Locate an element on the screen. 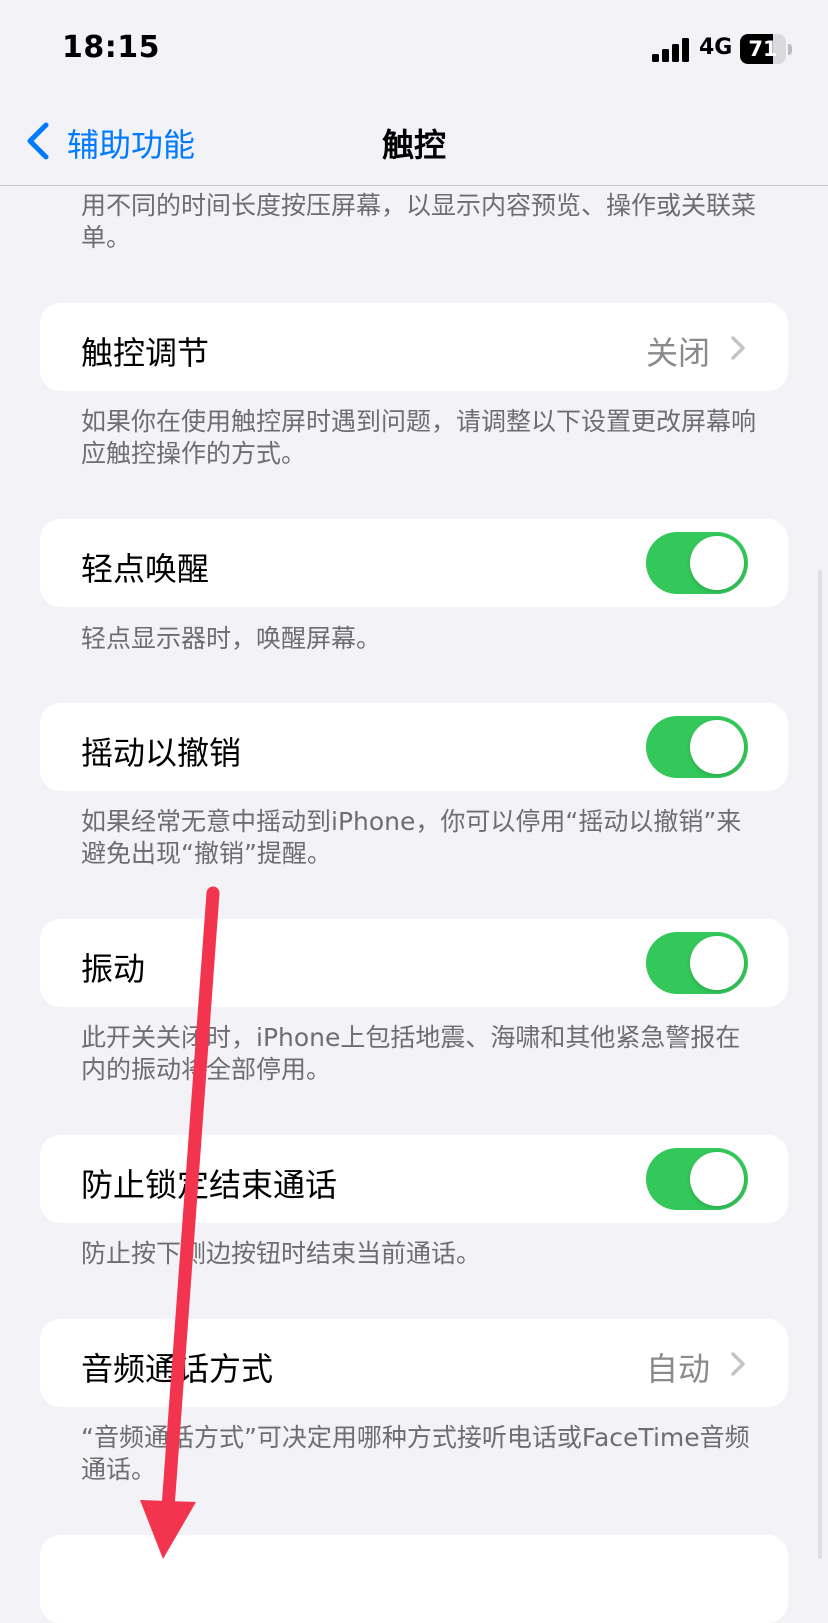 This screenshot has height=1623, width=828. call-audio-routing-label: 音频通话方式 is located at coordinates (177, 1369).